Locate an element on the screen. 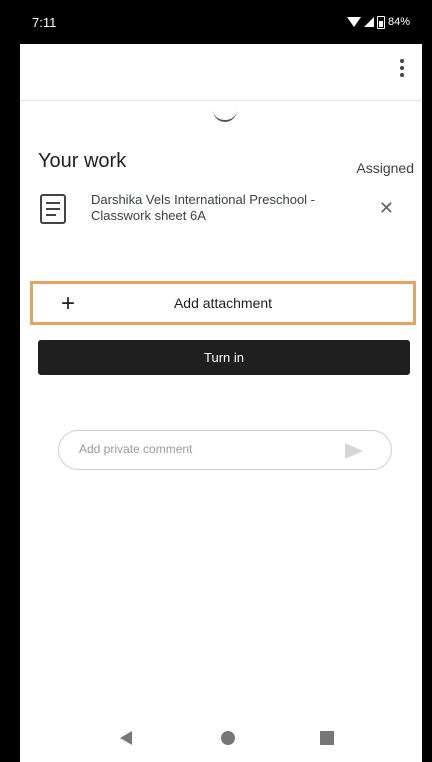 The image size is (432, 762). signal-icon is located at coordinates (368, 22).